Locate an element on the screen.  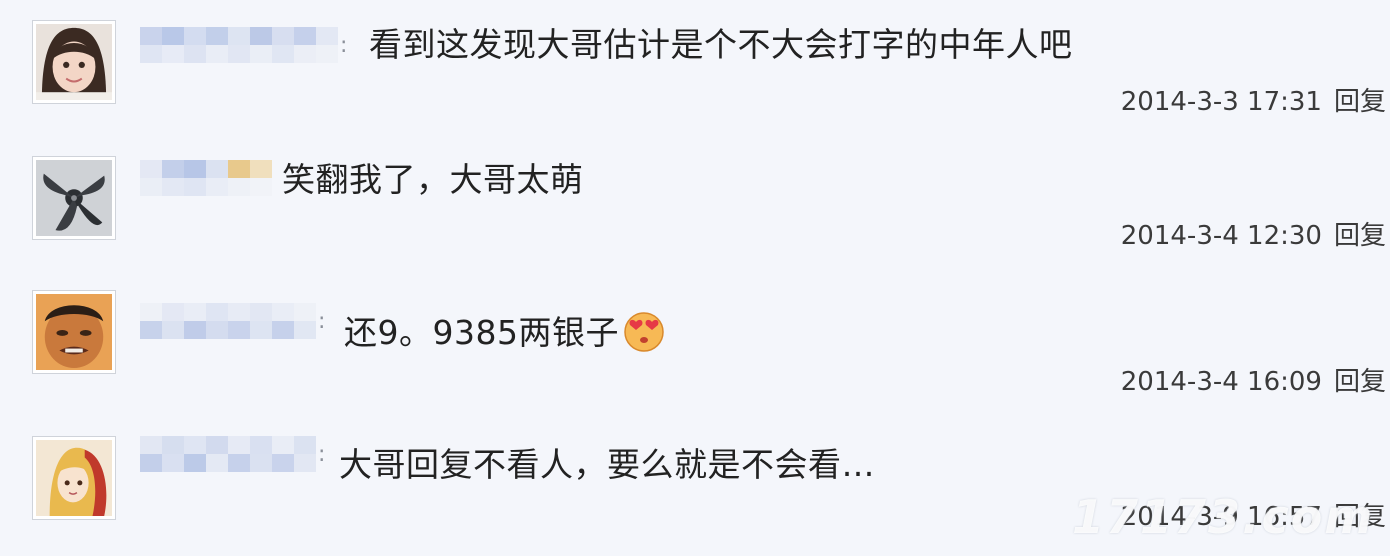
comment-timestamp: 2014-3-9 16:57 is located at coordinates (1221, 517).